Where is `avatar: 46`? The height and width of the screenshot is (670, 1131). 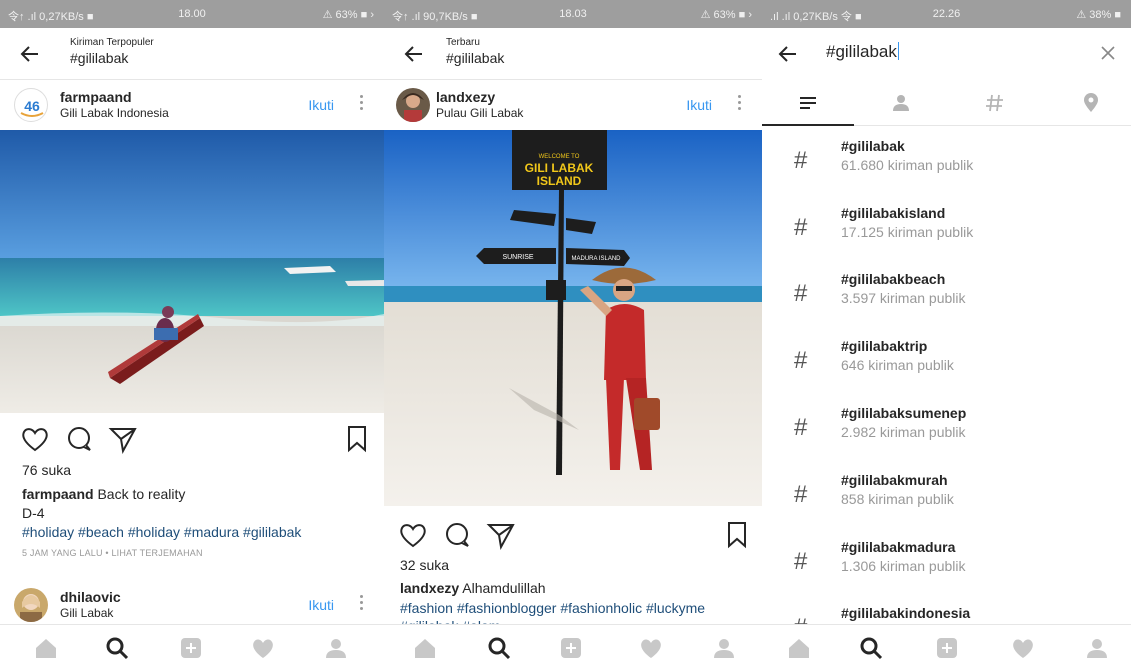
avatar: 46 is located at coordinates (31, 105).